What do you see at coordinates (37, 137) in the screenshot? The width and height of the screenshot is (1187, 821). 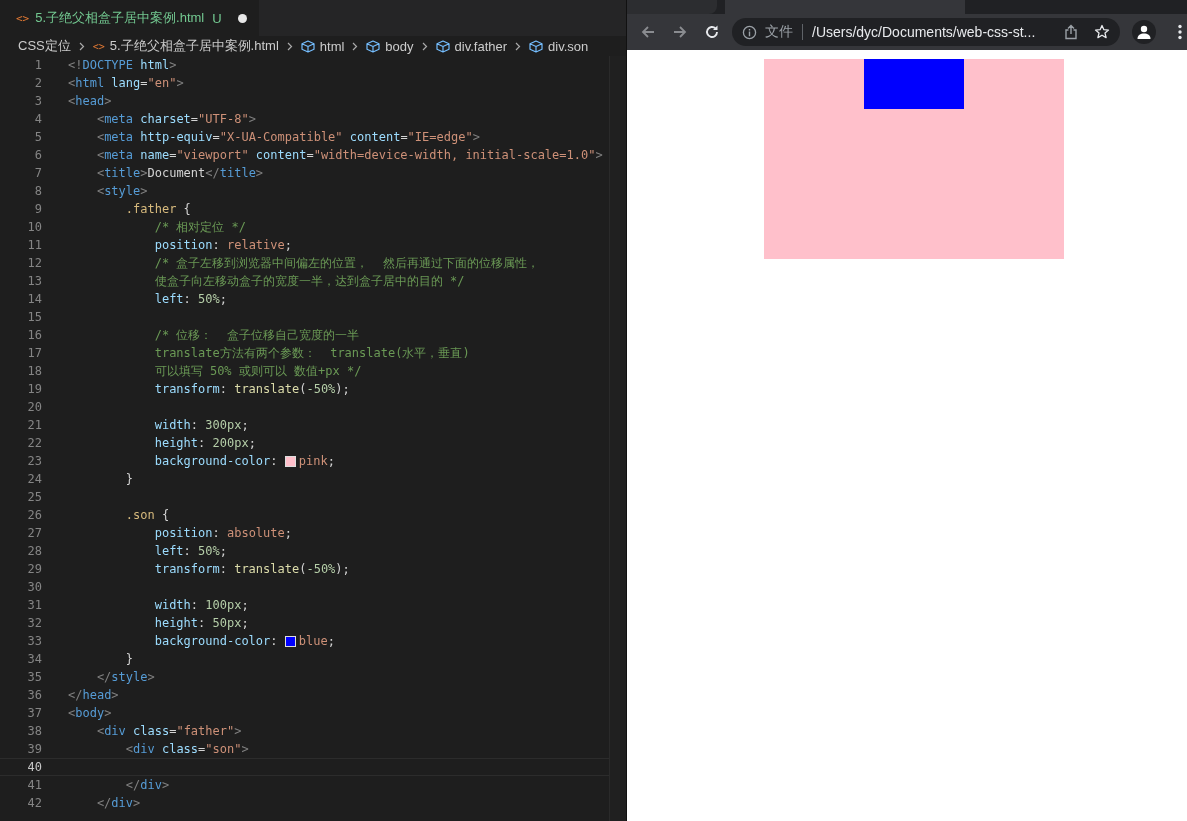 I see `line-number: 5` at bounding box center [37, 137].